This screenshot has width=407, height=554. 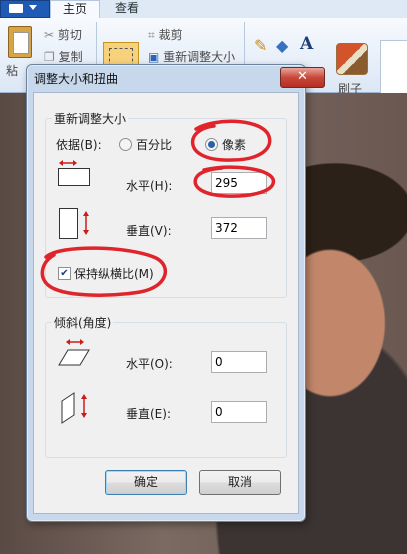 What do you see at coordinates (49, 57) in the screenshot?
I see `copy-icon: ❐` at bounding box center [49, 57].